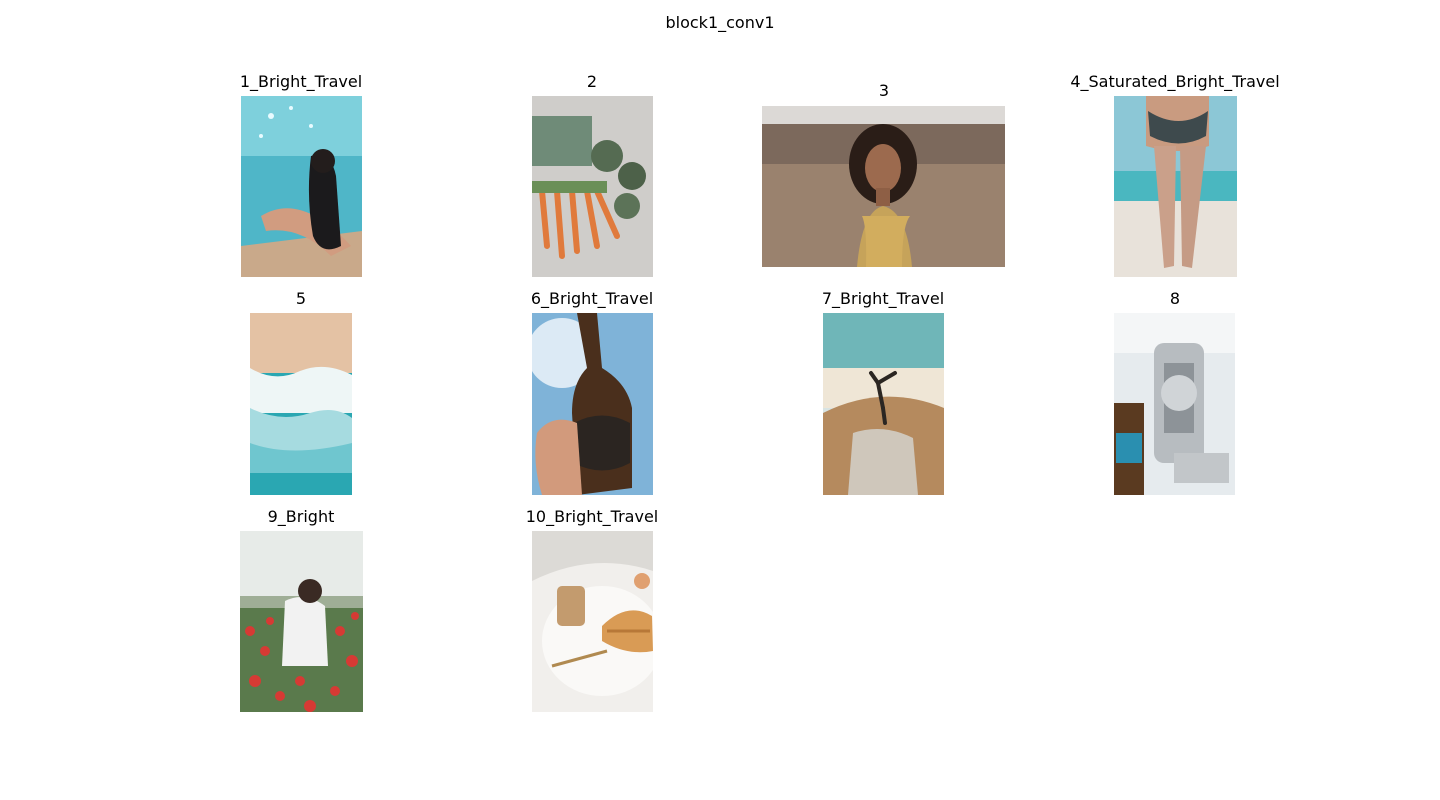 This screenshot has height=800, width=1440. What do you see at coordinates (301, 81) in the screenshot?
I see `panel-title: 1_Bright_Travel` at bounding box center [301, 81].